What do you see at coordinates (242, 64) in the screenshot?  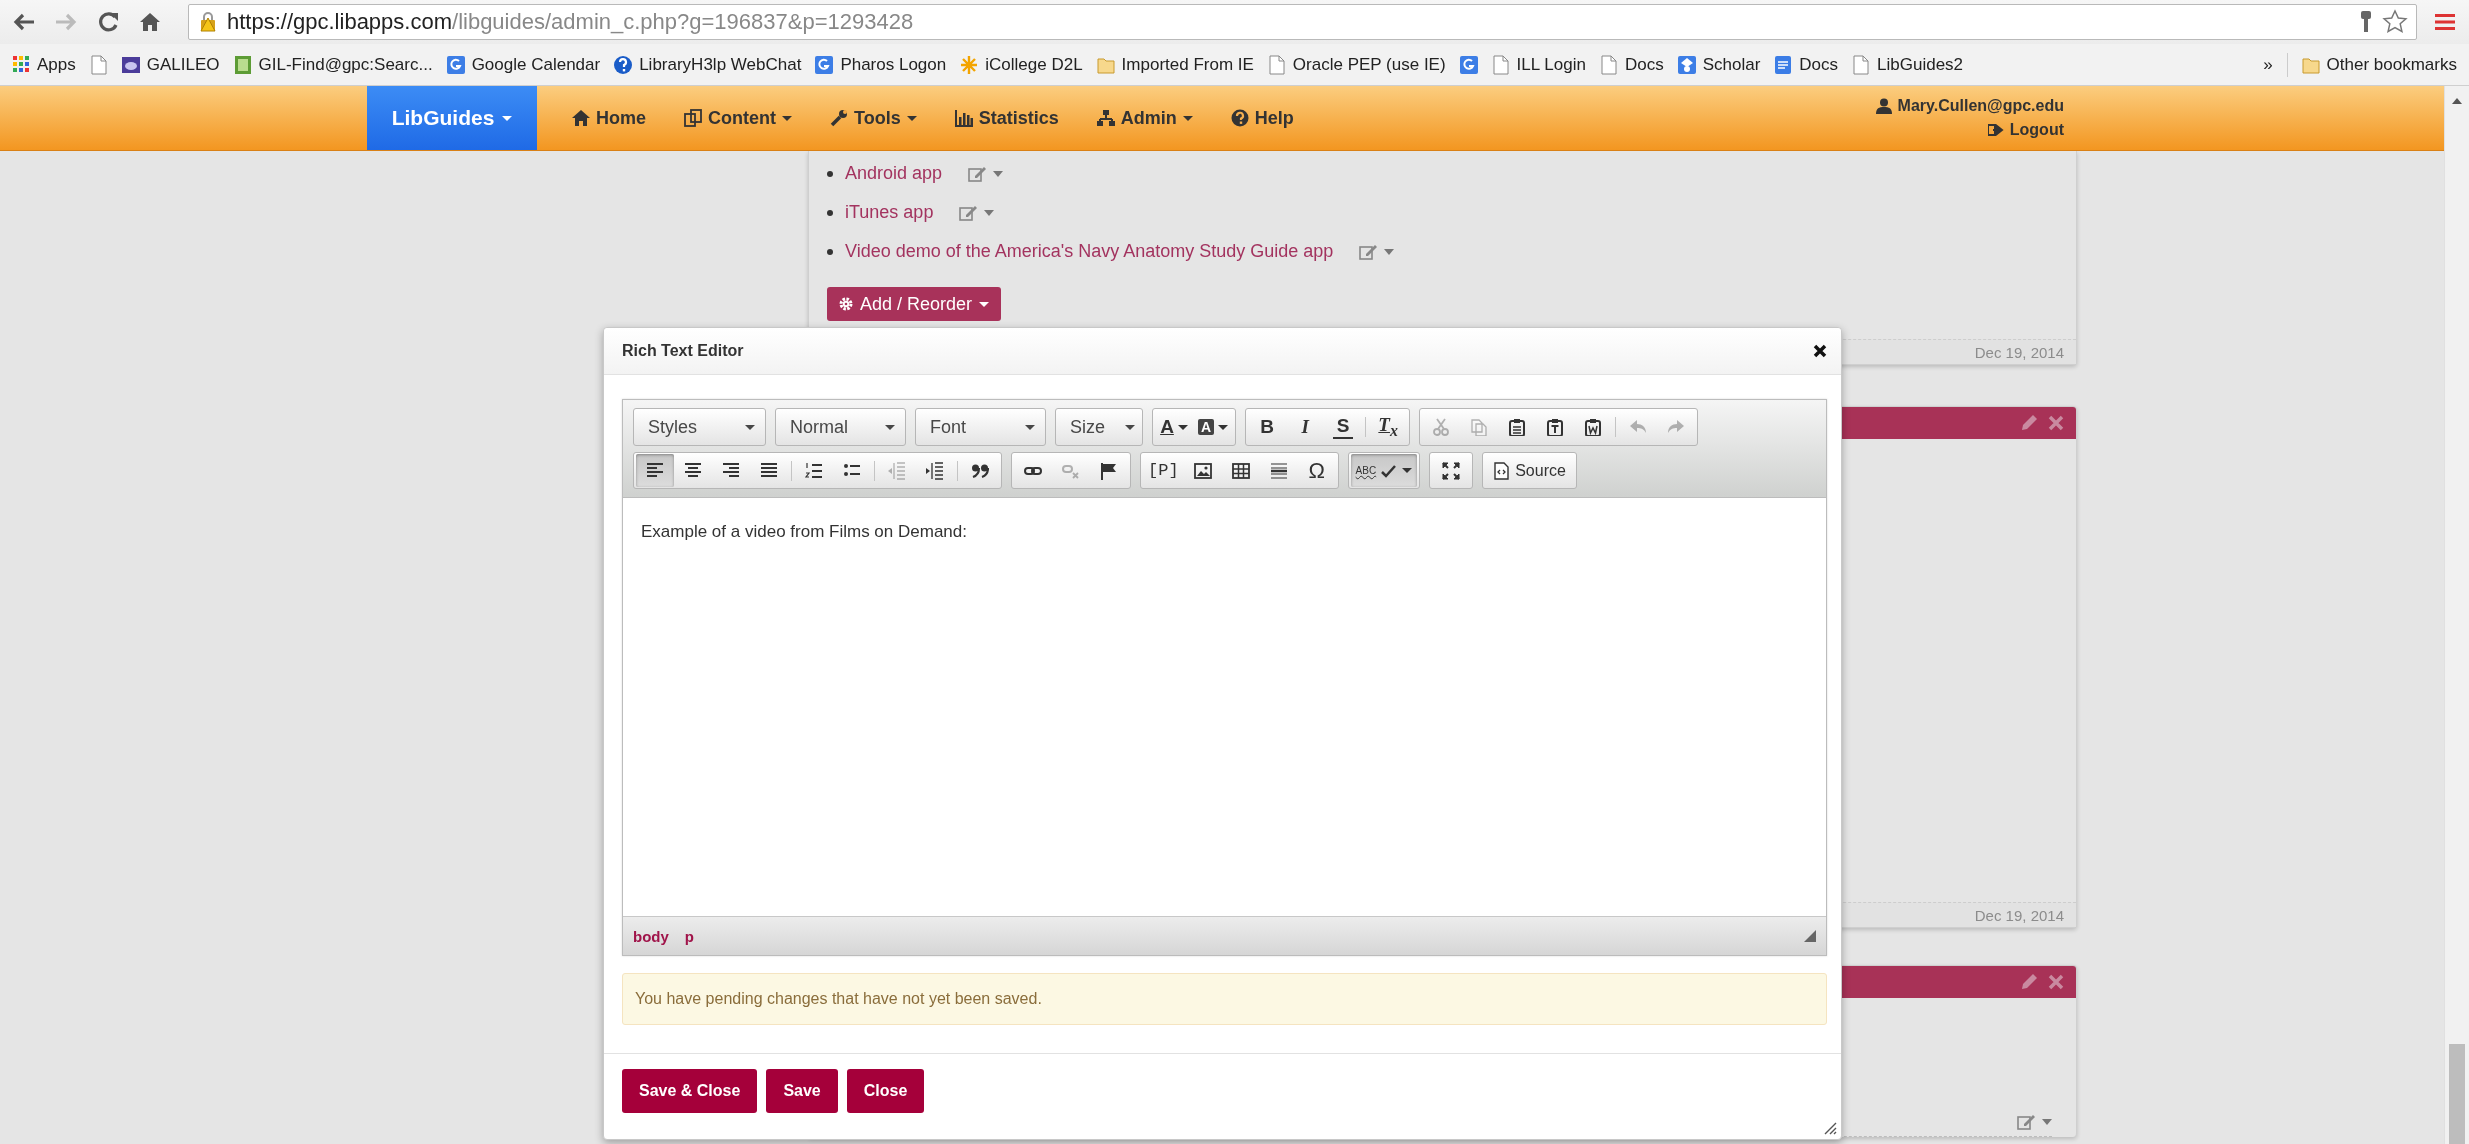 I see `book-icon` at bounding box center [242, 64].